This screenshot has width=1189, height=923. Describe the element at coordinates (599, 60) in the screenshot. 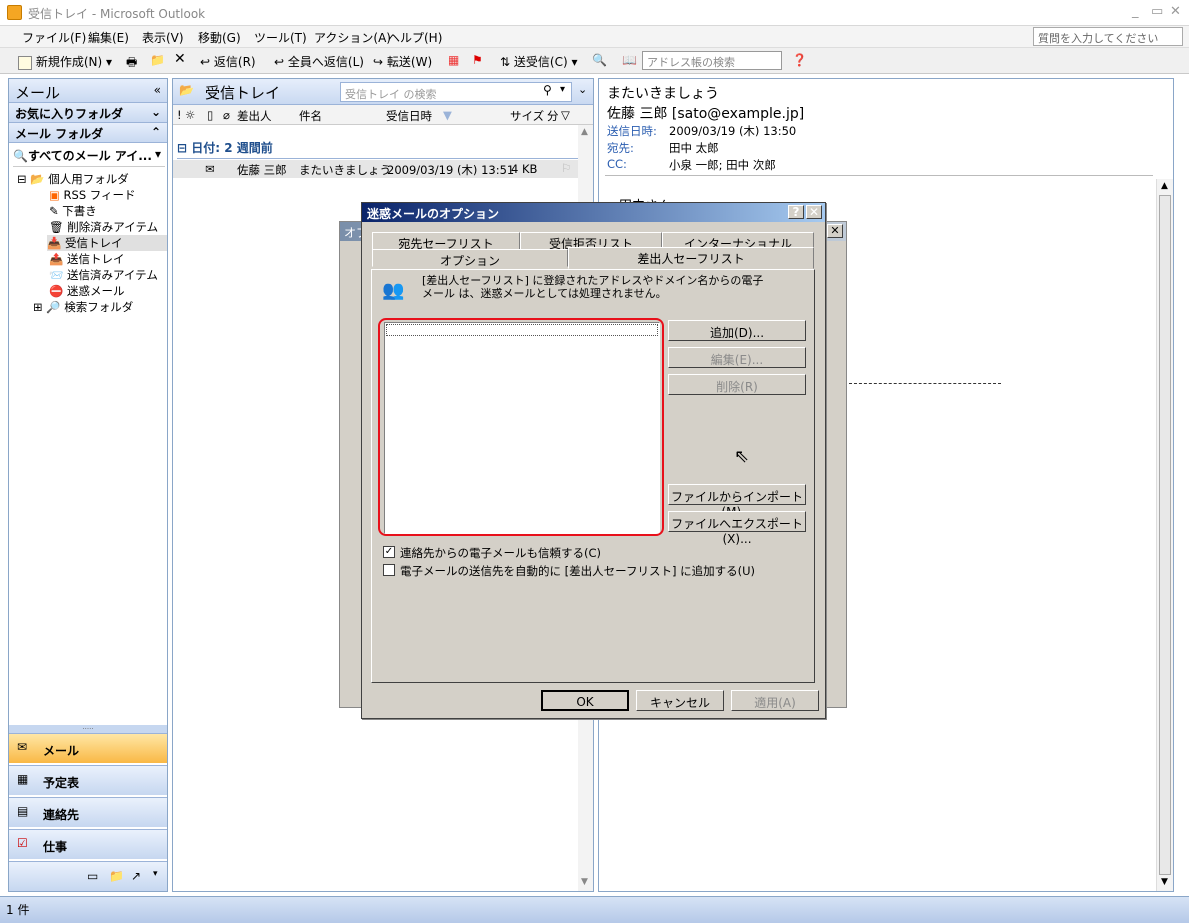

I see `find-icon: 🔍` at that location.